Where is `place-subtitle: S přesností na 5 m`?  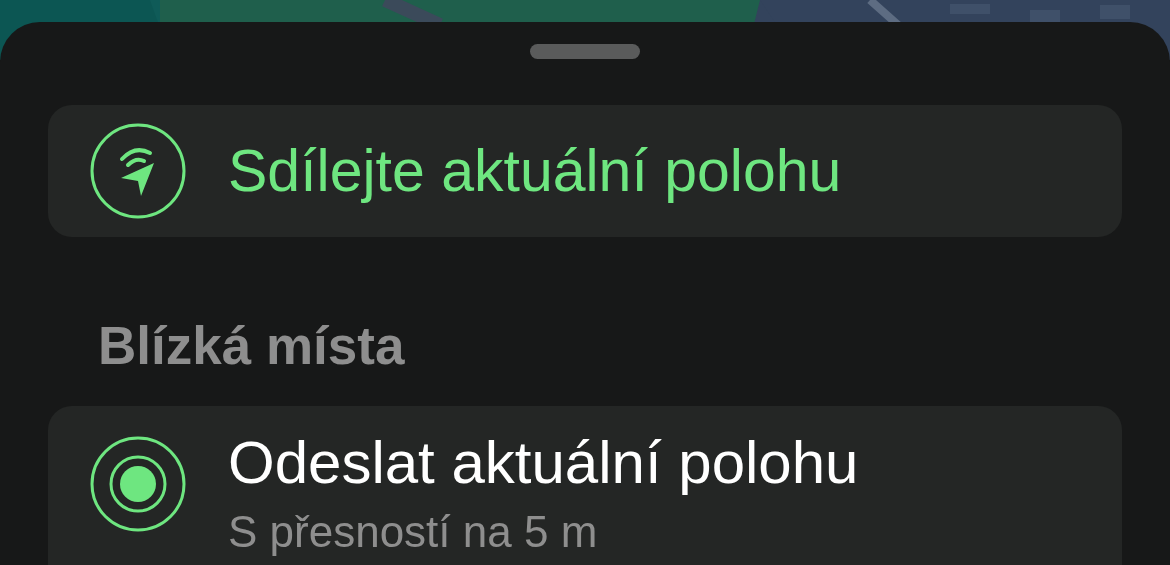 place-subtitle: S přesností na 5 m is located at coordinates (413, 532).